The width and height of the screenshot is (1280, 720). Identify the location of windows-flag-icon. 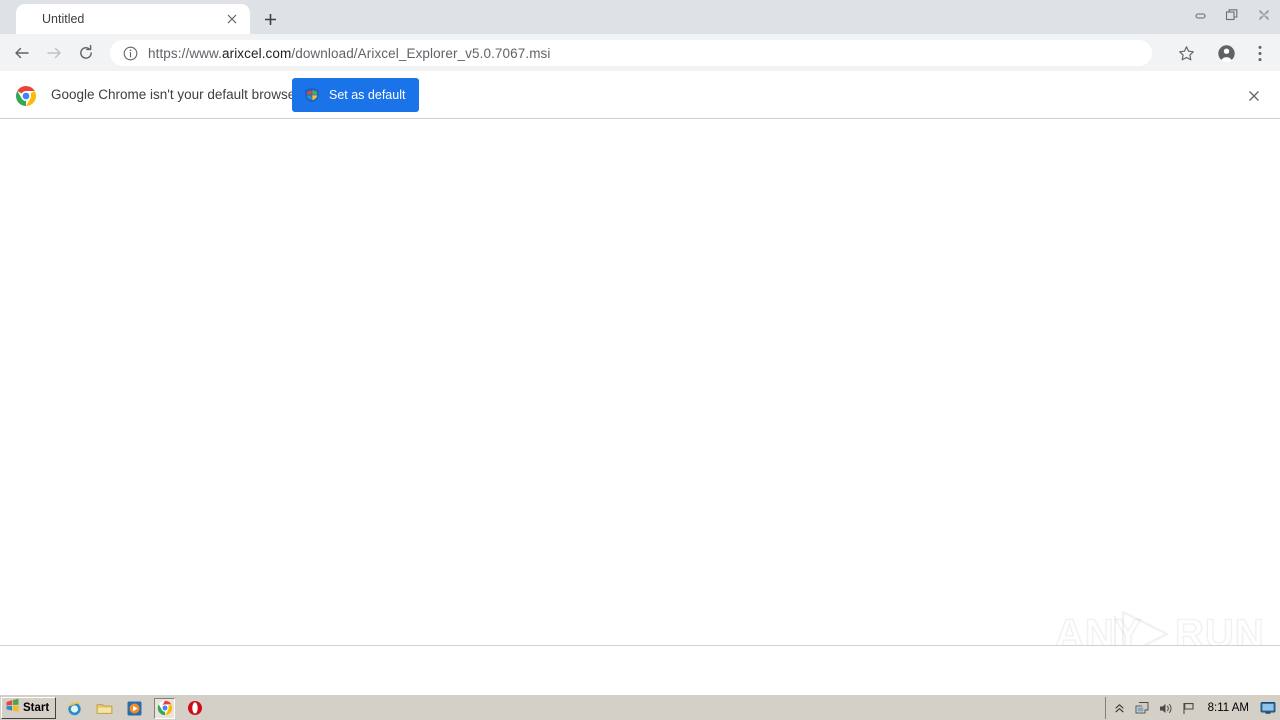
(12, 708).